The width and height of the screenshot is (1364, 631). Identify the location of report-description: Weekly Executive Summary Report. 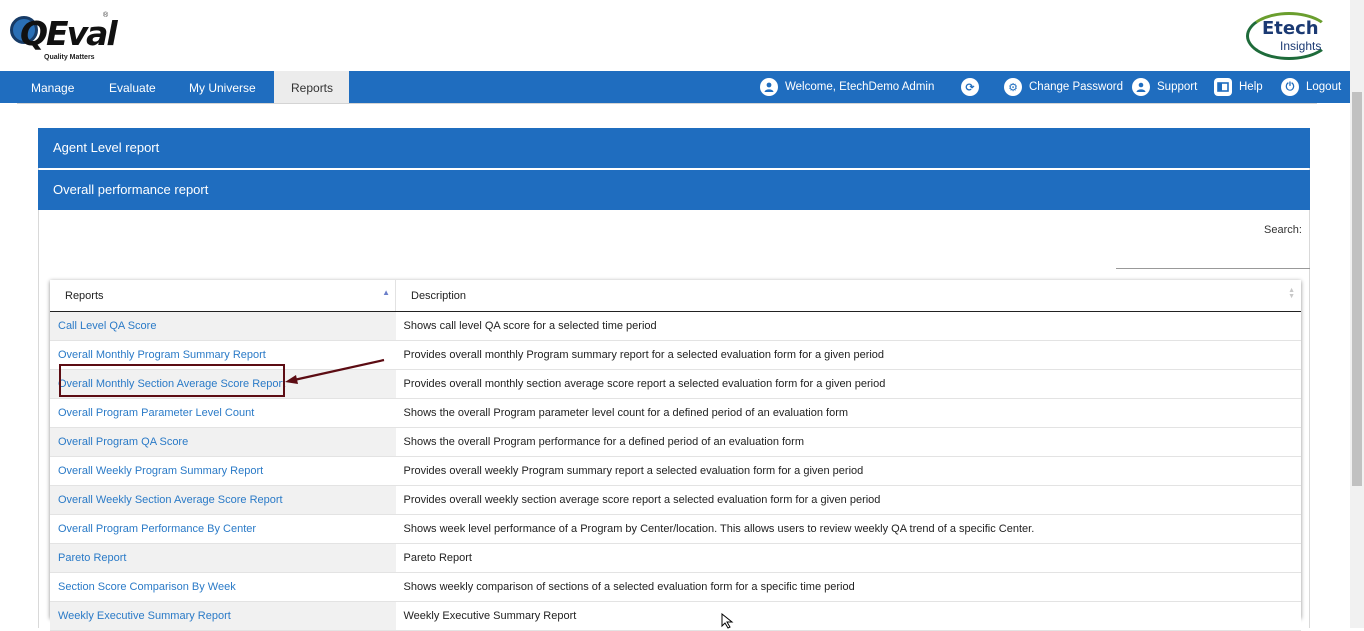
(848, 616).